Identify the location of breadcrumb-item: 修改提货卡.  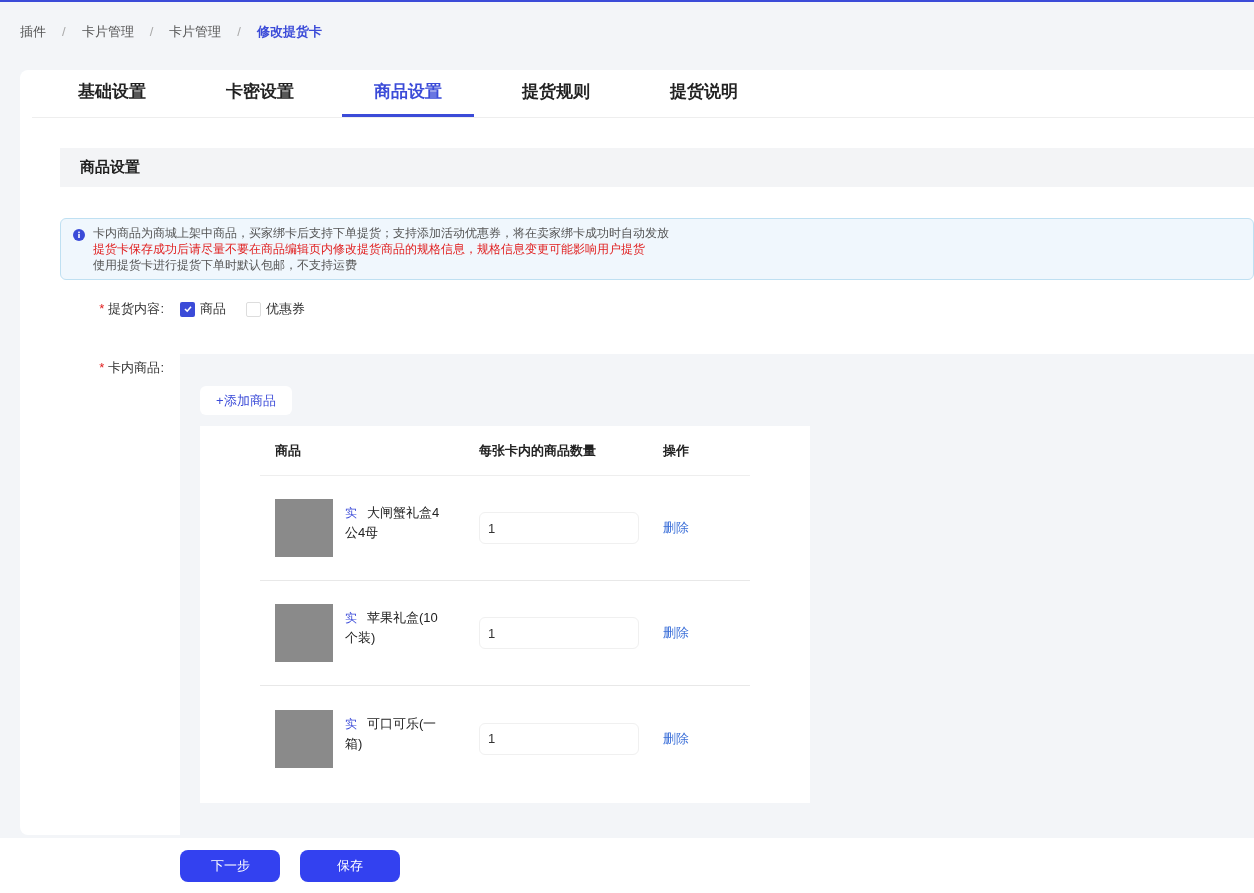
(289, 32).